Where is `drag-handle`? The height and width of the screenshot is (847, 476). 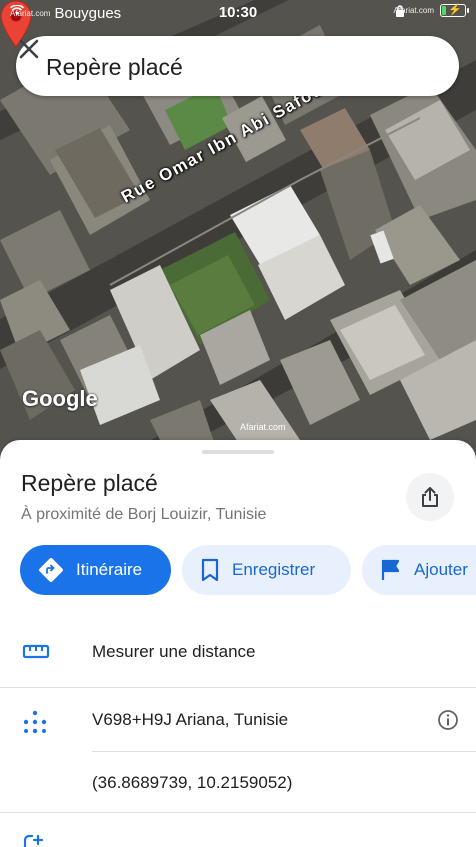 drag-handle is located at coordinates (238, 452).